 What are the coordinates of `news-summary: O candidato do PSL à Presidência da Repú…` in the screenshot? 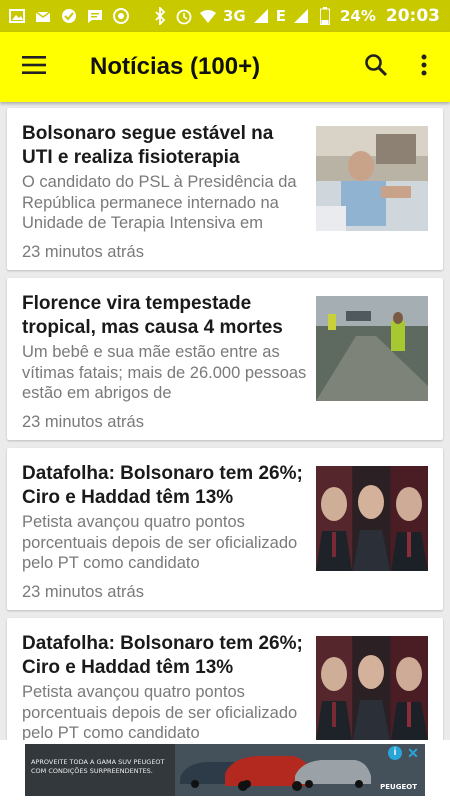 It's located at (159, 202).